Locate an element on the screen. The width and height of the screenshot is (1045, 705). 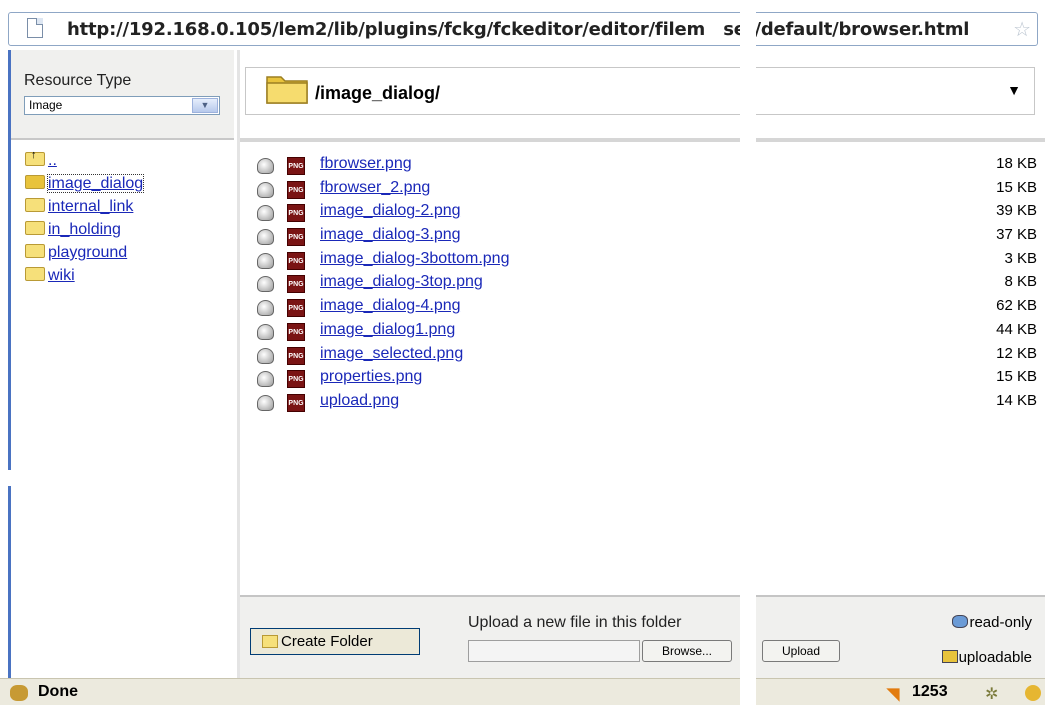
folder-link: in_holding is located at coordinates (84, 229).